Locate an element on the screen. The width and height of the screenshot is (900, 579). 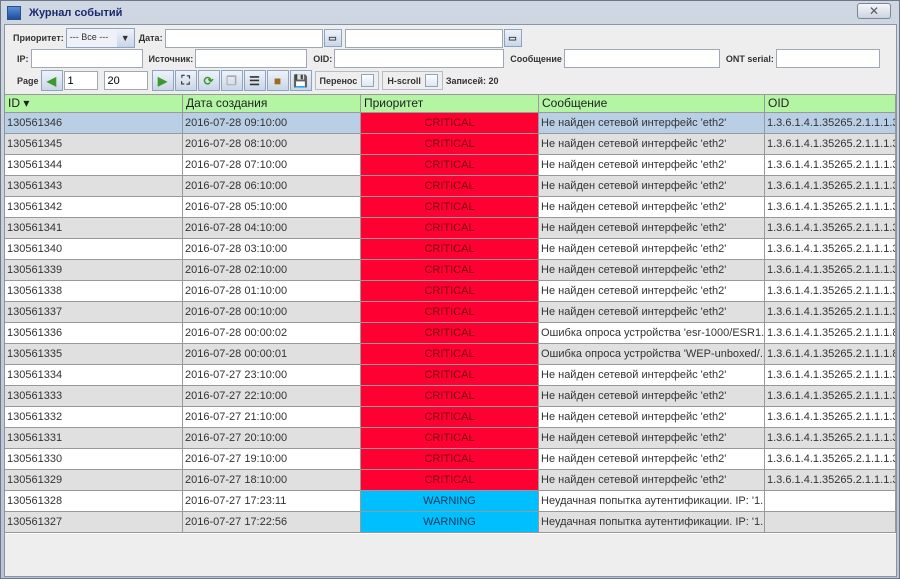
close-button: ✕ is located at coordinates (874, 11).